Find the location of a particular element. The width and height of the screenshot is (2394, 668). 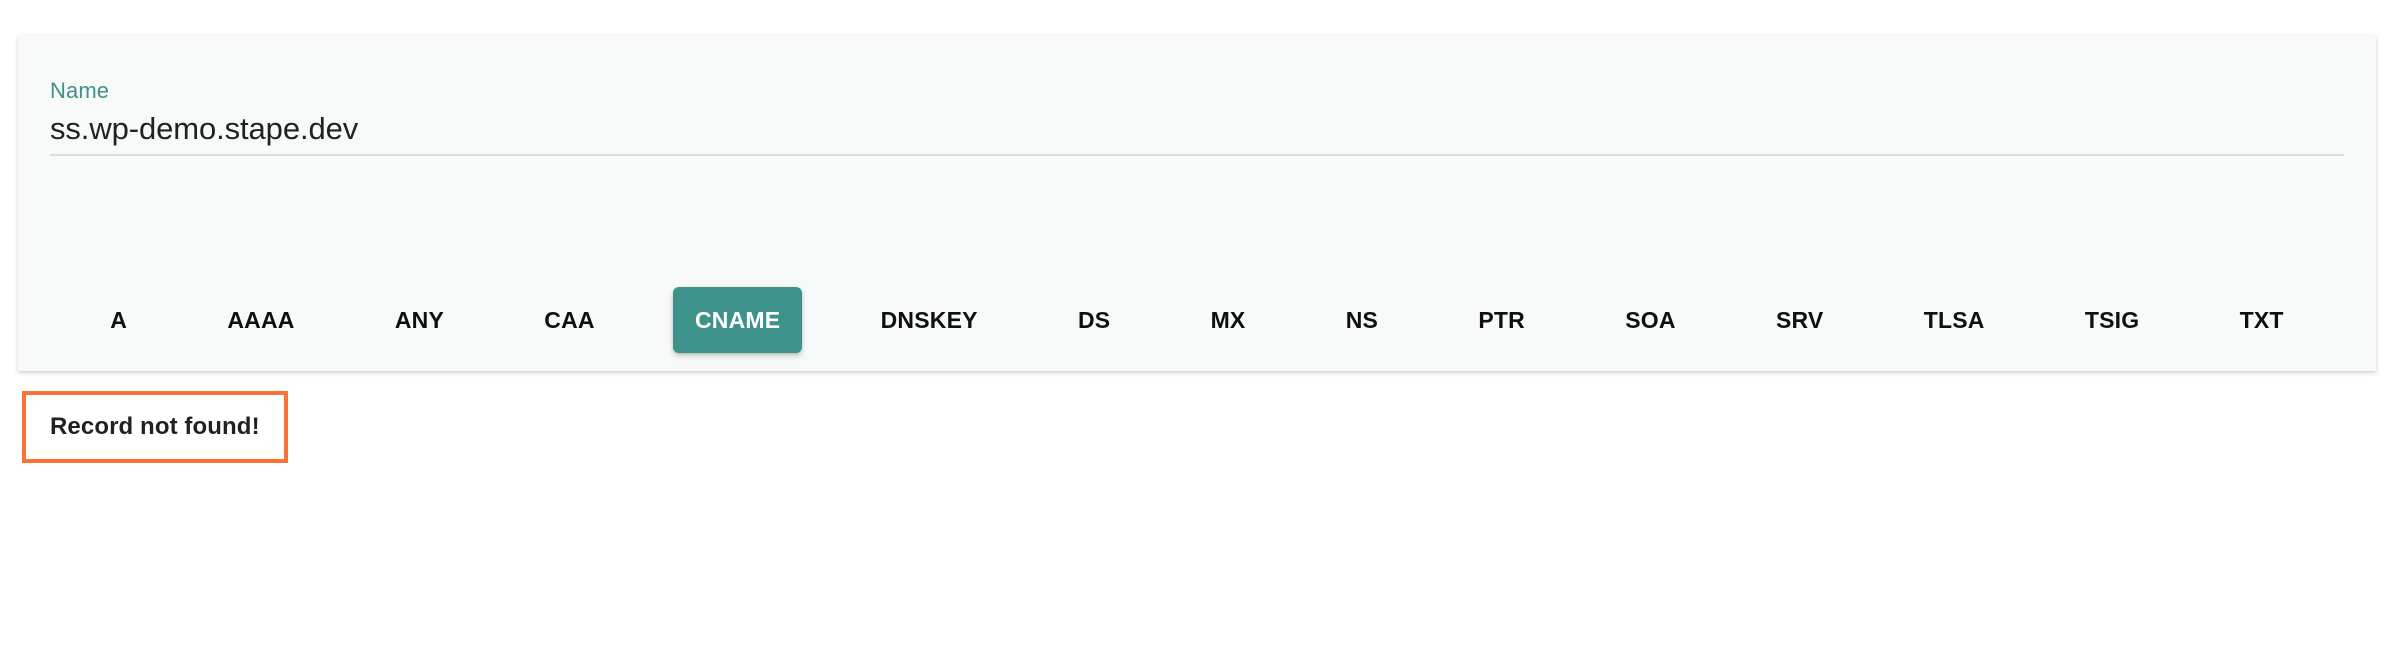

name-field-group: Name is located at coordinates (1197, 117).